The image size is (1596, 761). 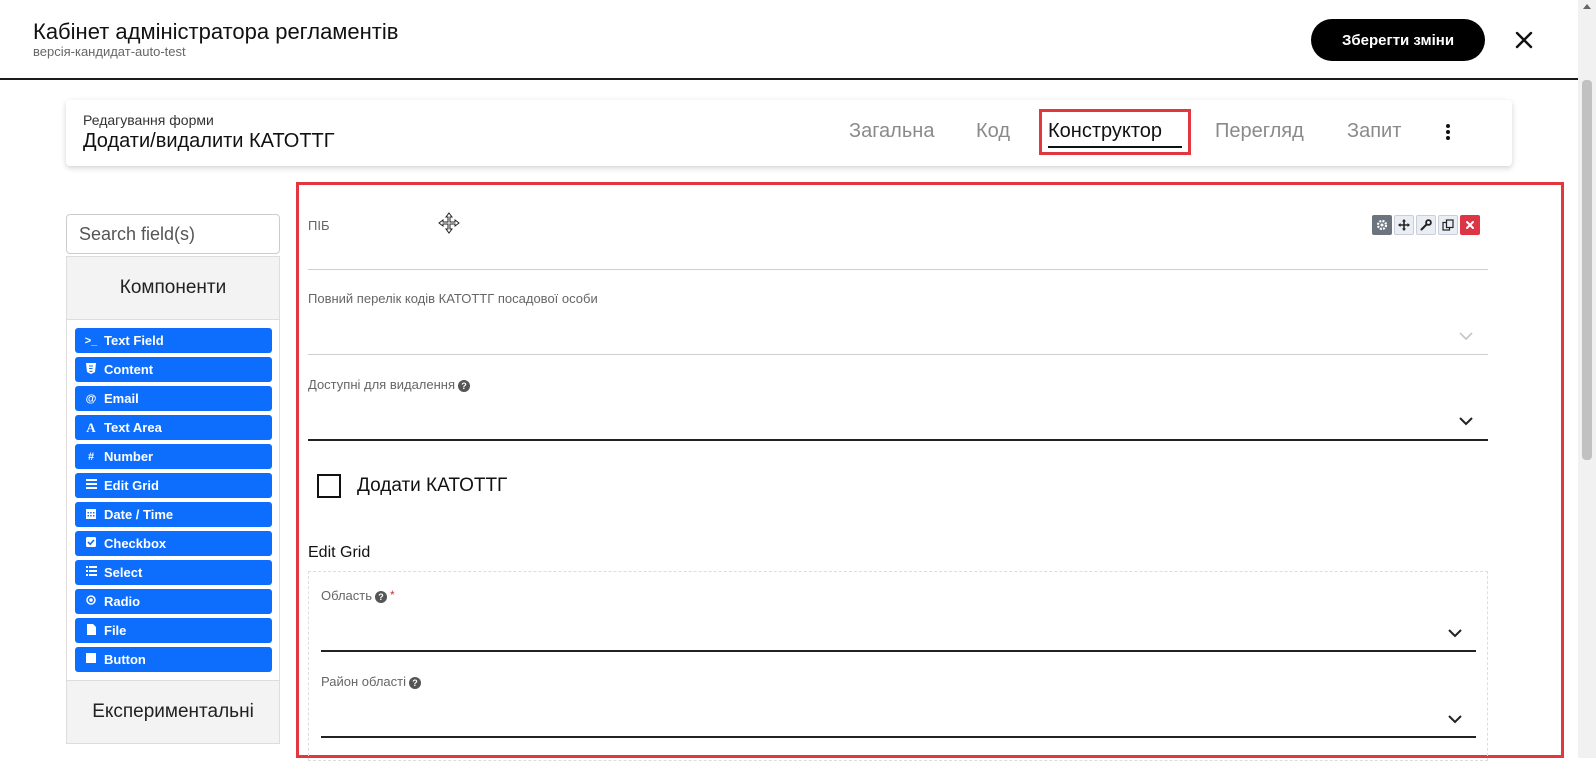 I want to click on field-label-pib: ПІБ, so click(x=319, y=225).